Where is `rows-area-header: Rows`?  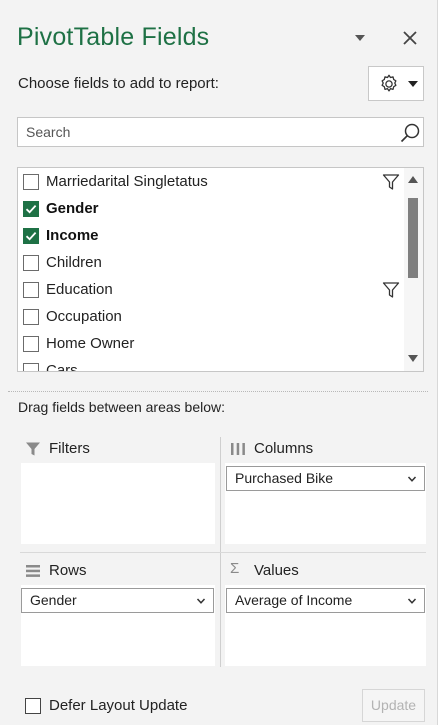
rows-area-header: Rows is located at coordinates (115, 572).